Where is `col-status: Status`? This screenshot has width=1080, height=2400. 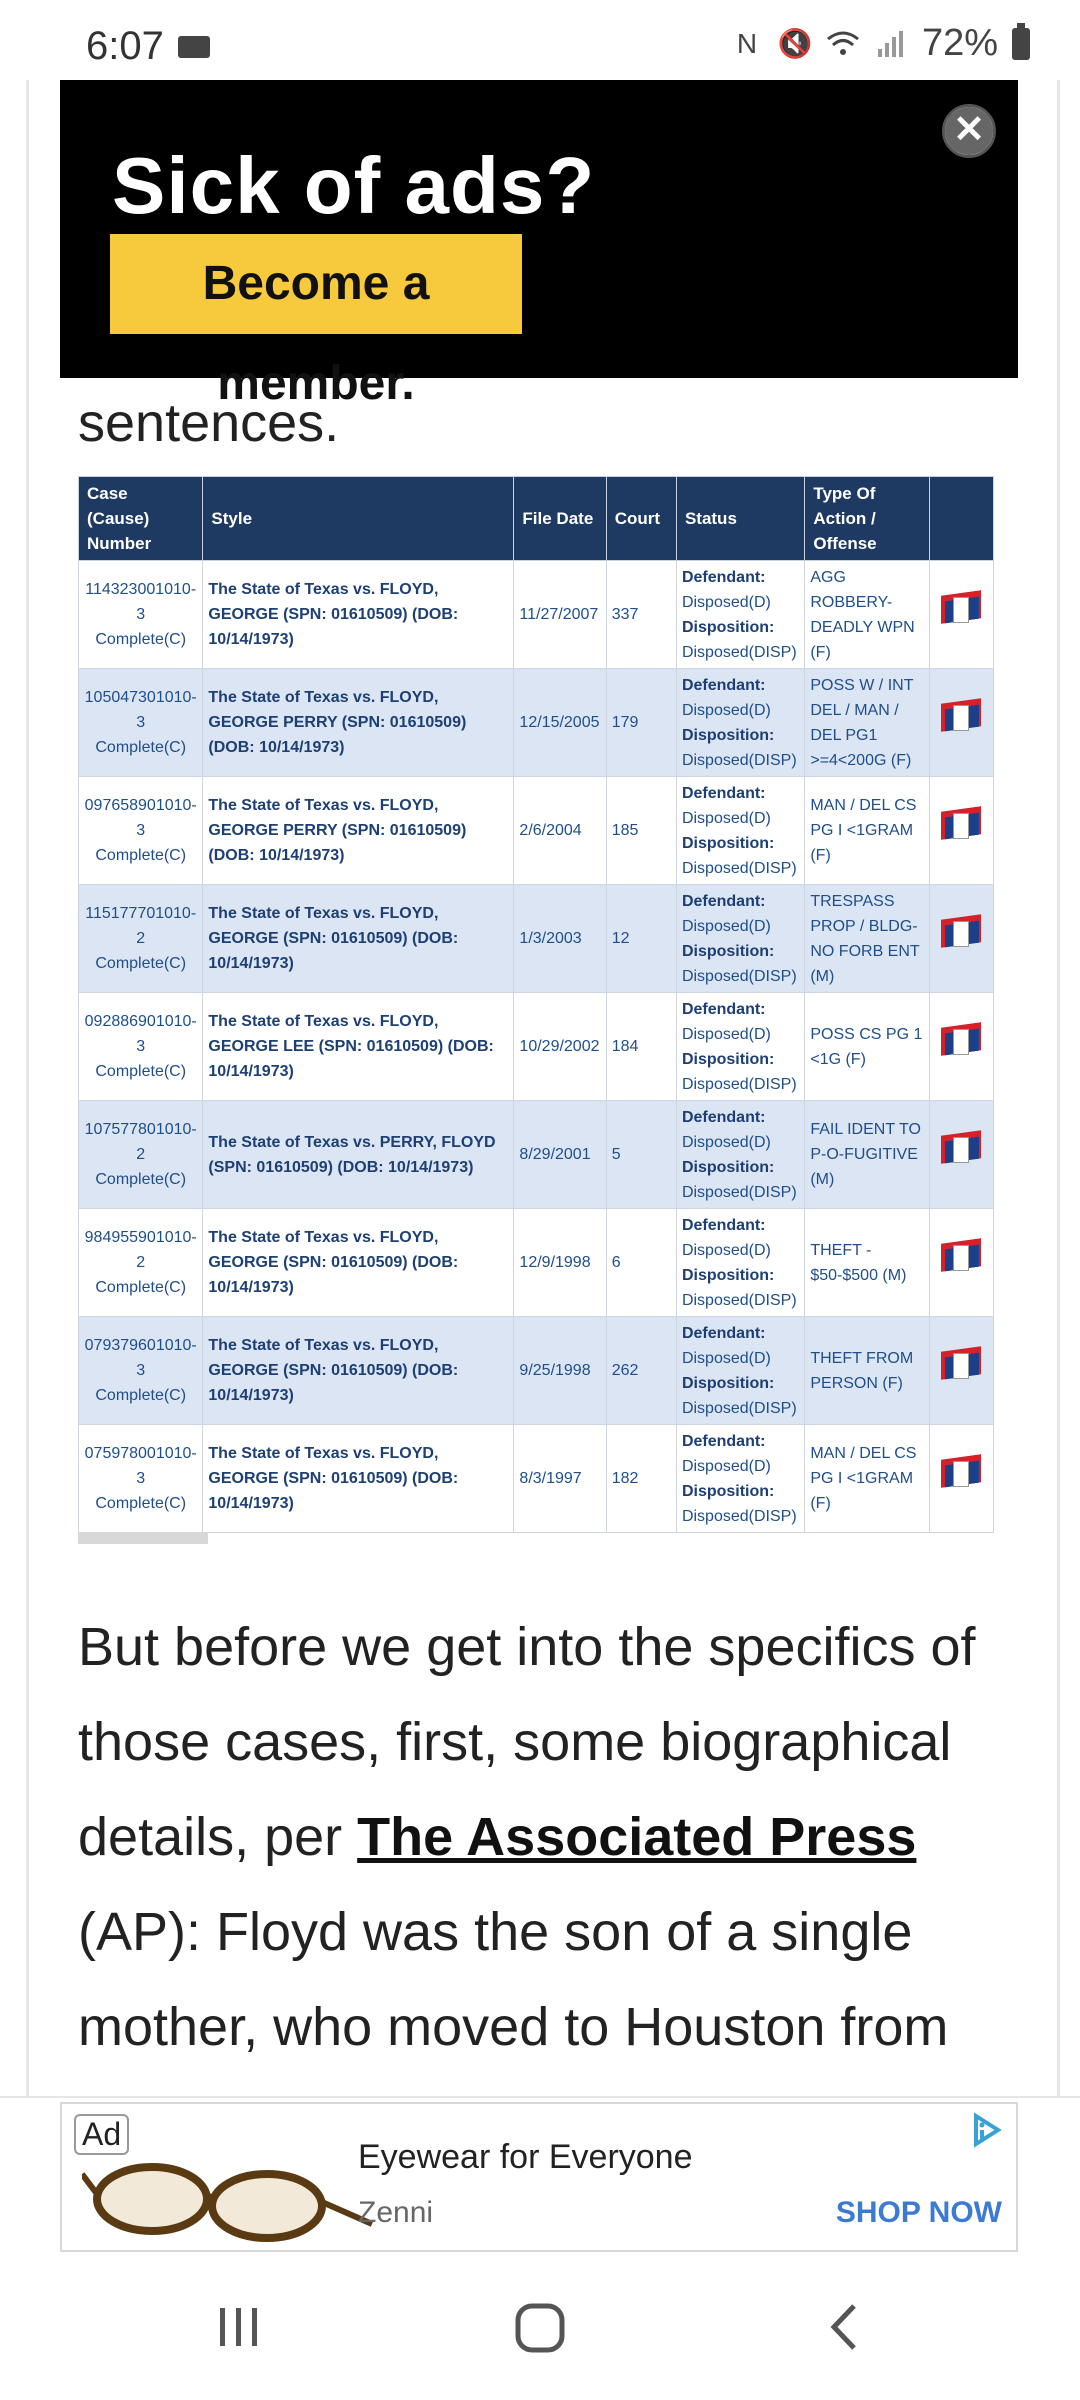
col-status: Status is located at coordinates (740, 518).